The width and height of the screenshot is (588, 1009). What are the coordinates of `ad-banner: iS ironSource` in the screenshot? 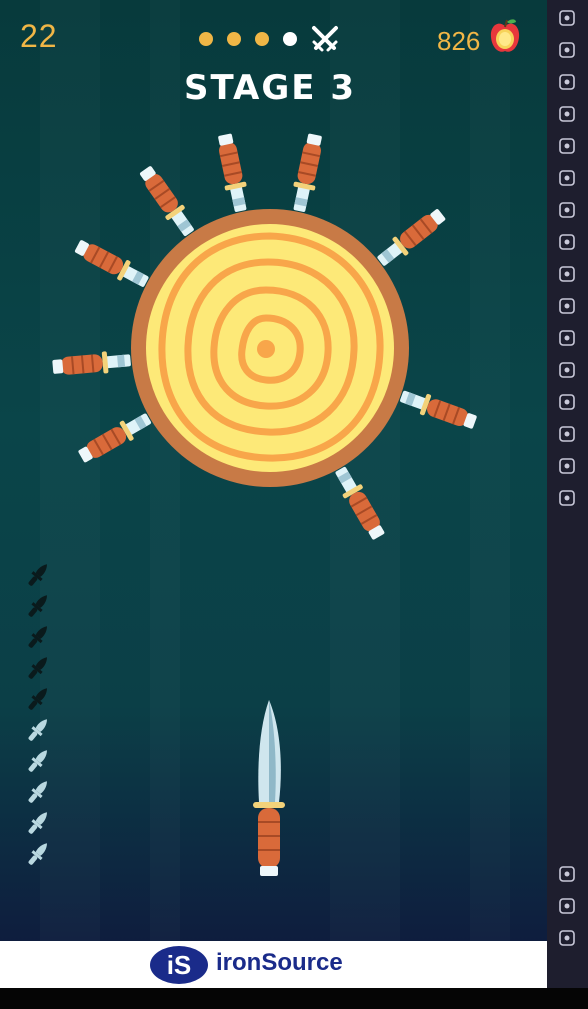 It's located at (273, 964).